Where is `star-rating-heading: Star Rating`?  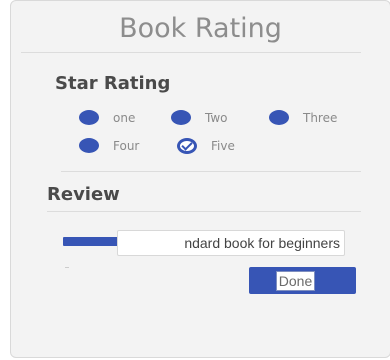
star-rating-heading: Star Rating is located at coordinates (113, 83).